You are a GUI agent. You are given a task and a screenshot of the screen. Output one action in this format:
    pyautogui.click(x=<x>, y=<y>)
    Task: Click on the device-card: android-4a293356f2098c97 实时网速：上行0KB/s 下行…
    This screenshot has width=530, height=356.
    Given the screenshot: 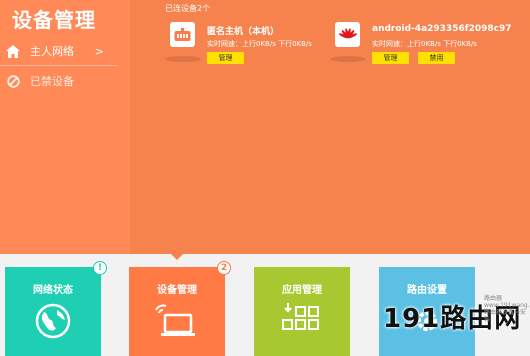 What is the action you would take?
    pyautogui.click(x=421, y=48)
    